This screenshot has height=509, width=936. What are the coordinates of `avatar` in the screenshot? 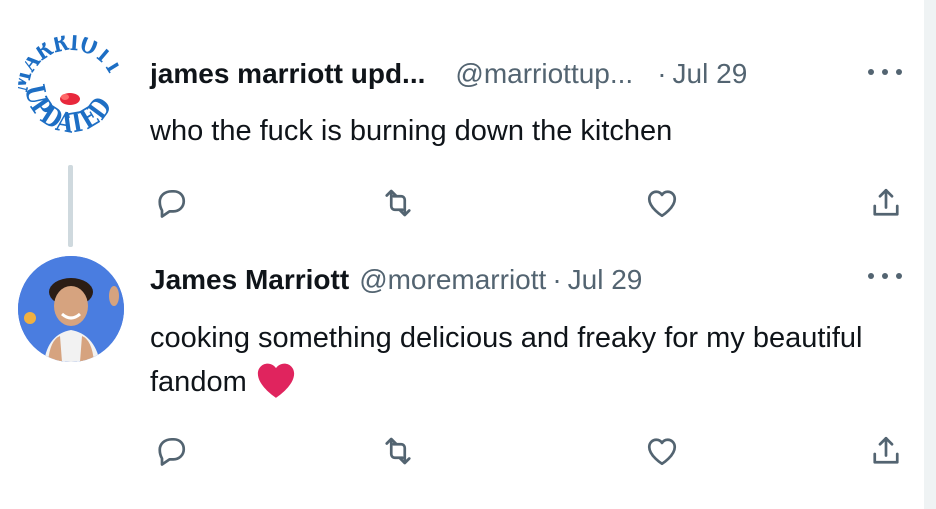 It's located at (71, 309).